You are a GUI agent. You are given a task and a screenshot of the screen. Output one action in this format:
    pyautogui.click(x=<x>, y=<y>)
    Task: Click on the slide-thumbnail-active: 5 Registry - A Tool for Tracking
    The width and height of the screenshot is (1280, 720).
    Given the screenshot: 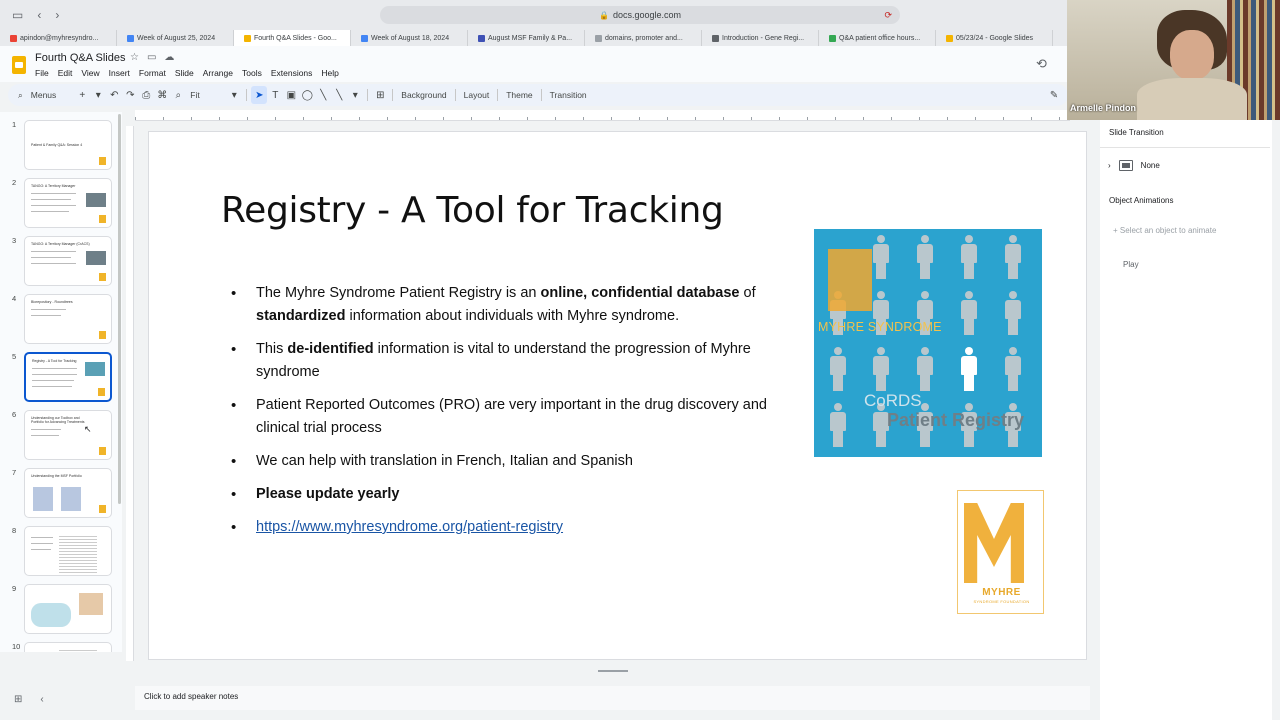 What is the action you would take?
    pyautogui.click(x=61, y=378)
    